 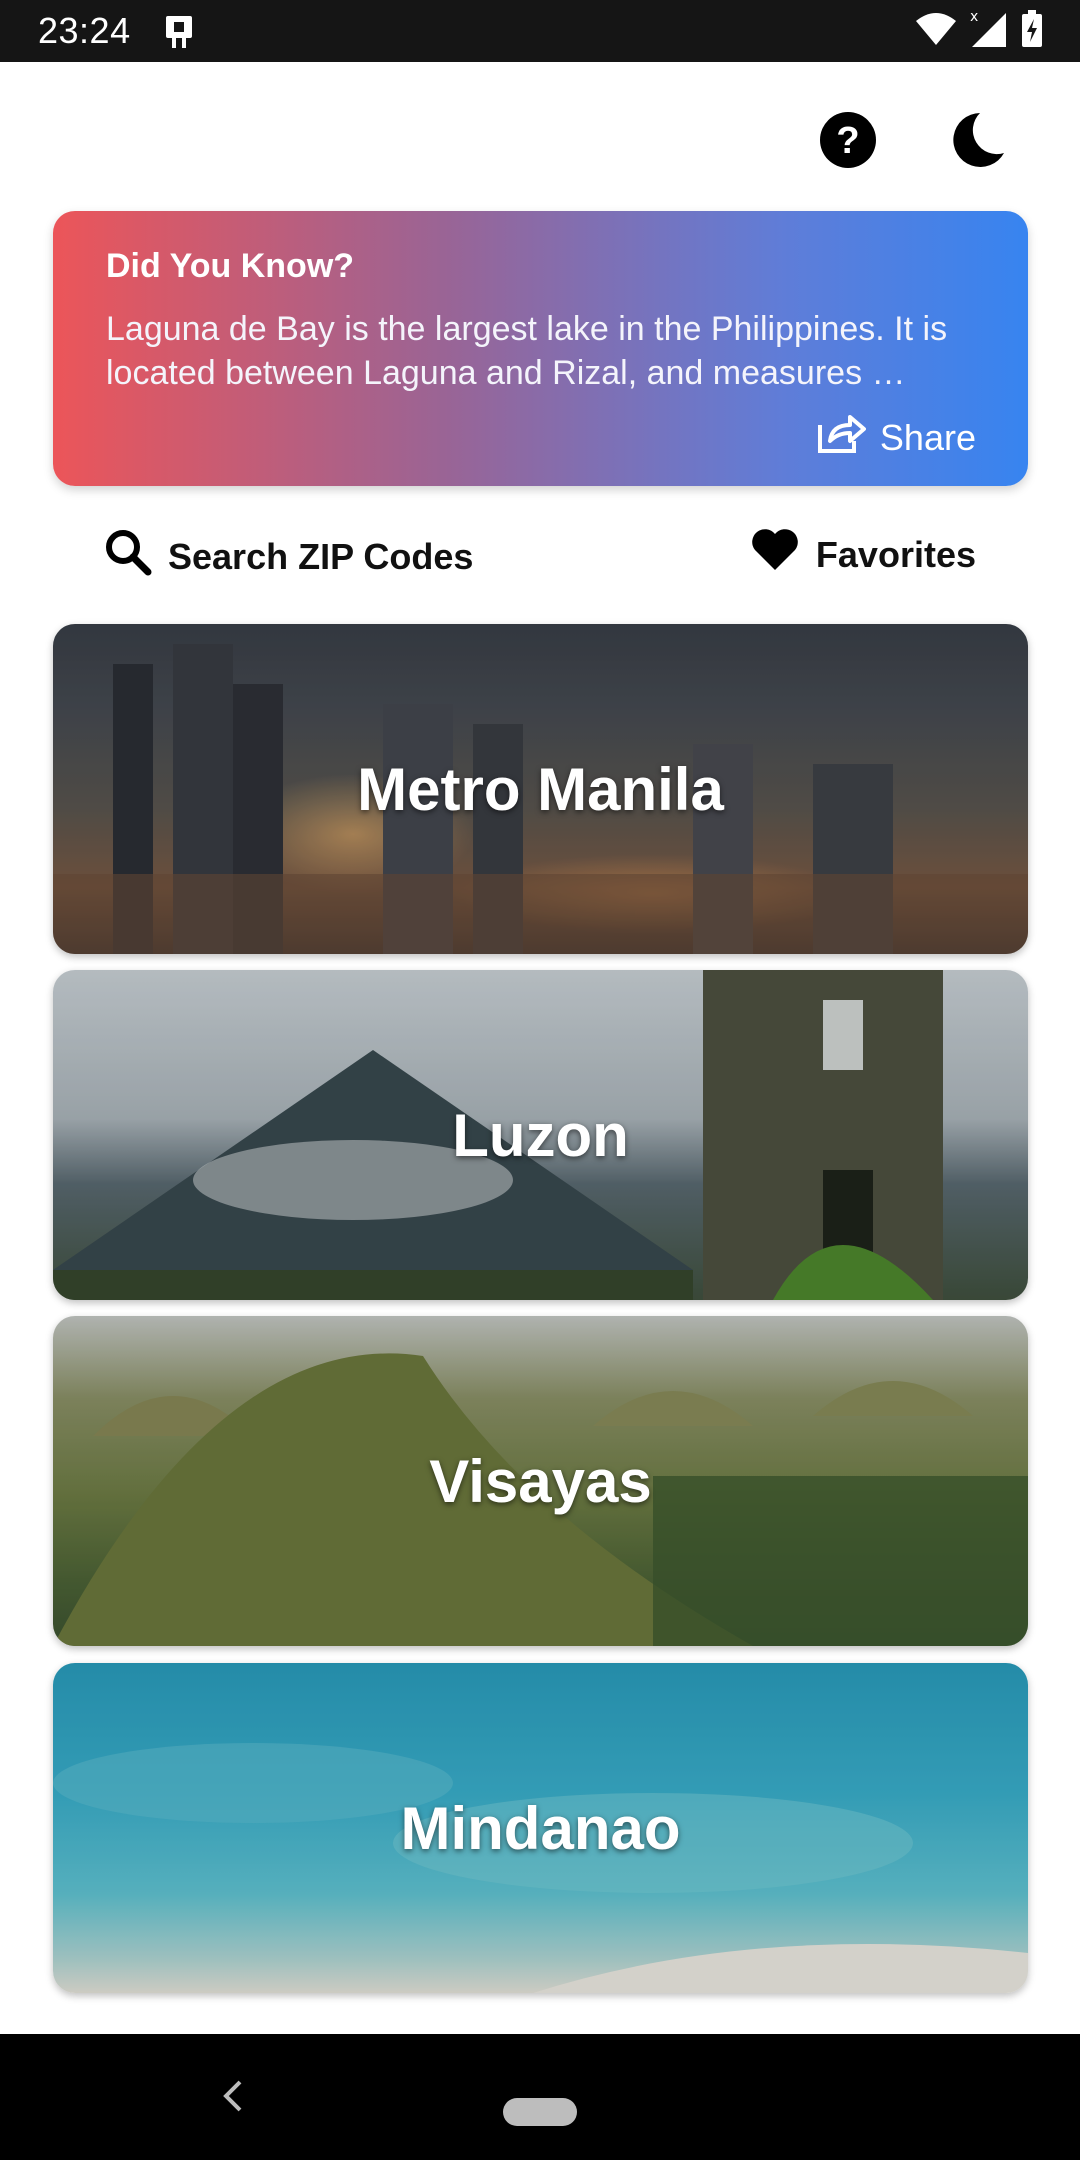 I want to click on favorites-label: Favorites, so click(x=895, y=554).